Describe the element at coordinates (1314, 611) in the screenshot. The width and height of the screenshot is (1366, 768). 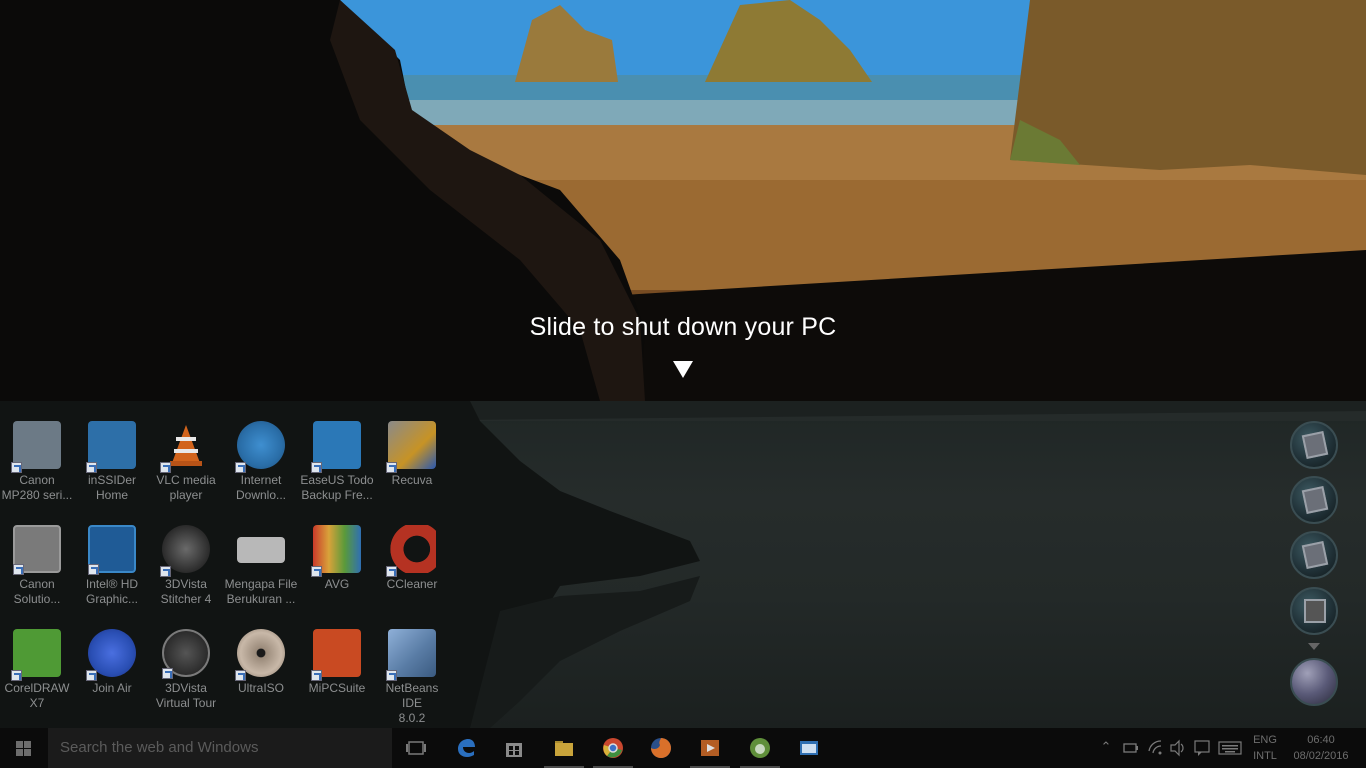
I see `media-center-gadget-icon` at that location.